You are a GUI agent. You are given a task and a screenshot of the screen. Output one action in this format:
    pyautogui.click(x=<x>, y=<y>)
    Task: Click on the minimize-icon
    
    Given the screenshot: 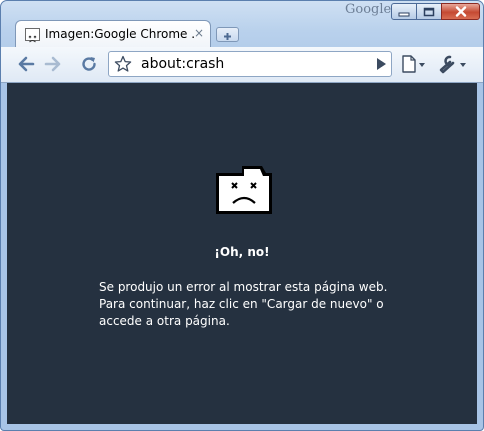 What is the action you would take?
    pyautogui.click(x=404, y=14)
    